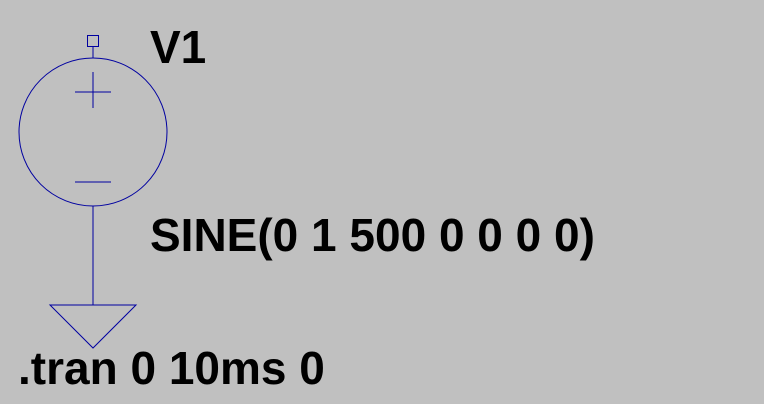 This screenshot has height=404, width=764. I want to click on component-value-label: SINE(0 1 500 0 0 0 0), so click(372, 235).